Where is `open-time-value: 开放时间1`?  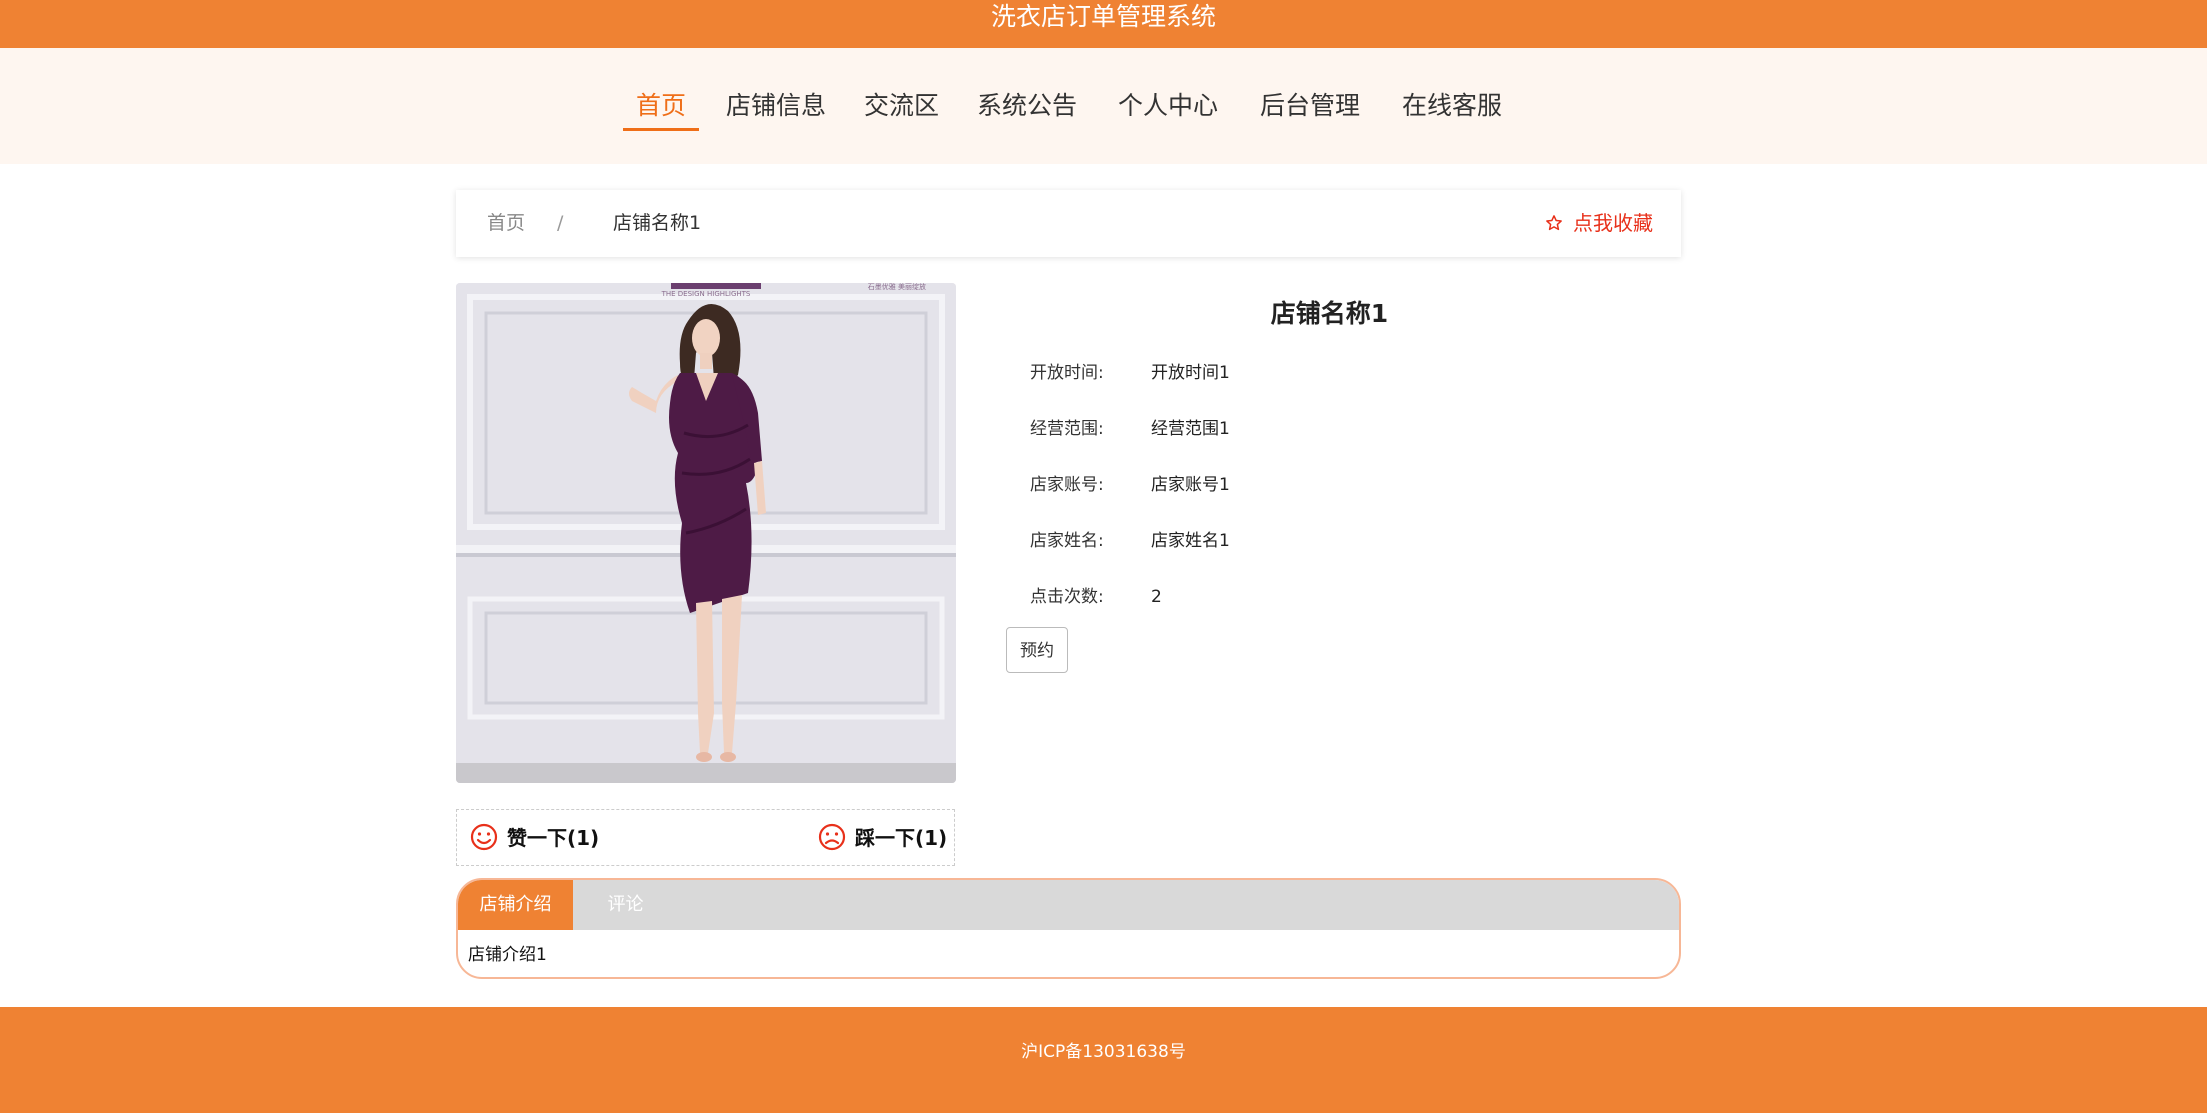
open-time-value: 开放时间1 is located at coordinates (1190, 373).